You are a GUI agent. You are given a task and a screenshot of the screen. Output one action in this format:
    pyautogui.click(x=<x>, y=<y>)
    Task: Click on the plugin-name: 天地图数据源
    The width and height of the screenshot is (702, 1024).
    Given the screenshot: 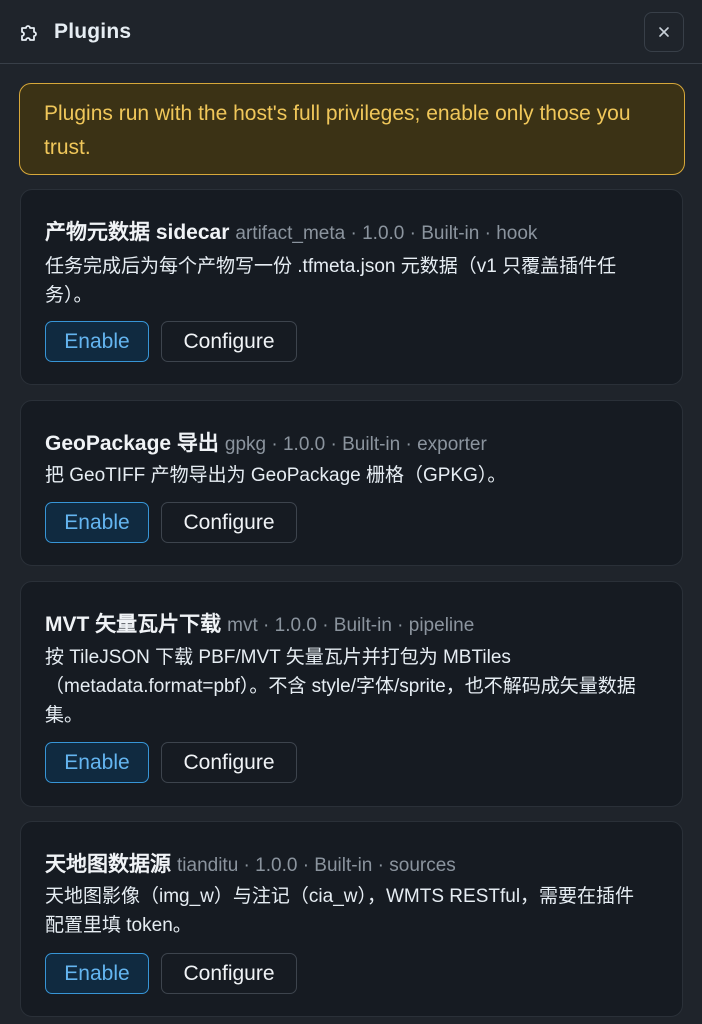 What is the action you would take?
    pyautogui.click(x=108, y=864)
    